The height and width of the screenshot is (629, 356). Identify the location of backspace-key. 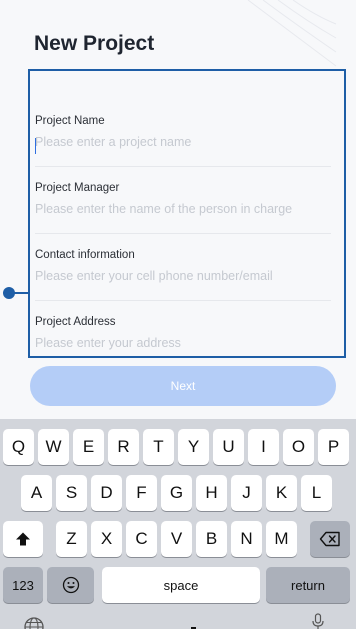
(330, 539).